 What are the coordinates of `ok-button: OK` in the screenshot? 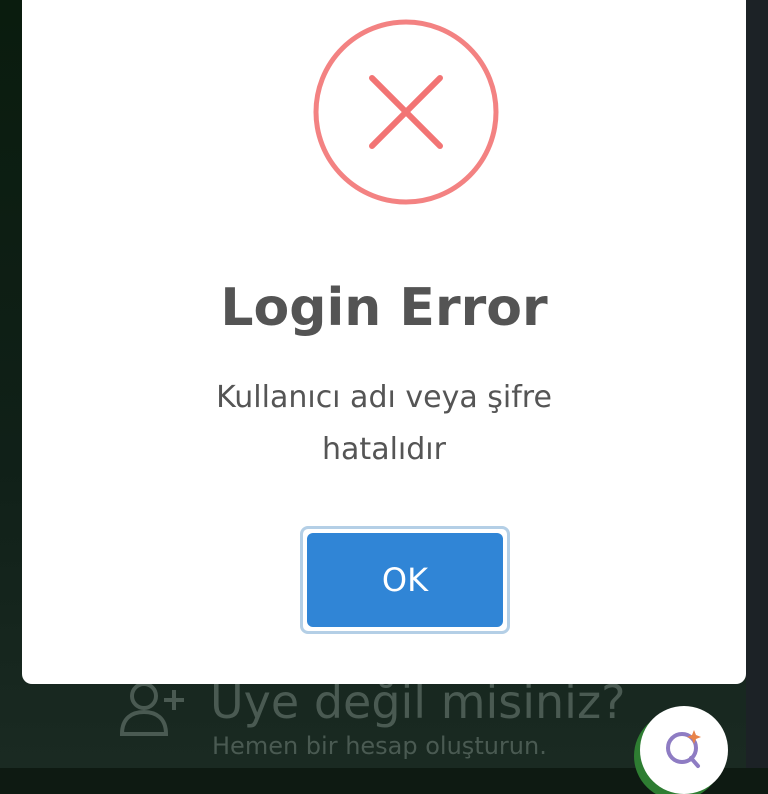 It's located at (405, 580).